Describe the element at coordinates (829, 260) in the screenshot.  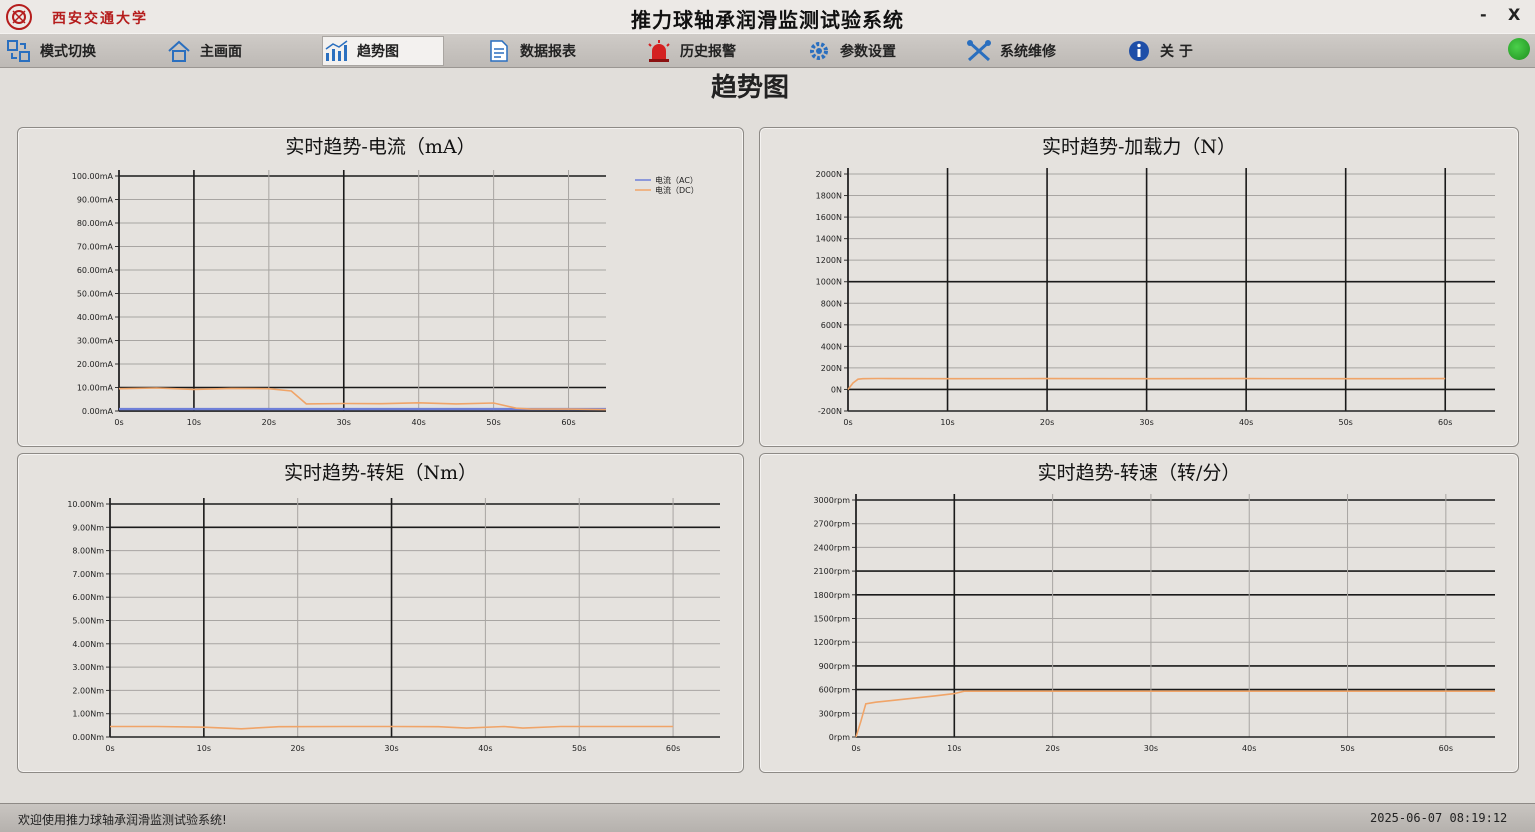
I see `y-tick-label: 1200N` at that location.